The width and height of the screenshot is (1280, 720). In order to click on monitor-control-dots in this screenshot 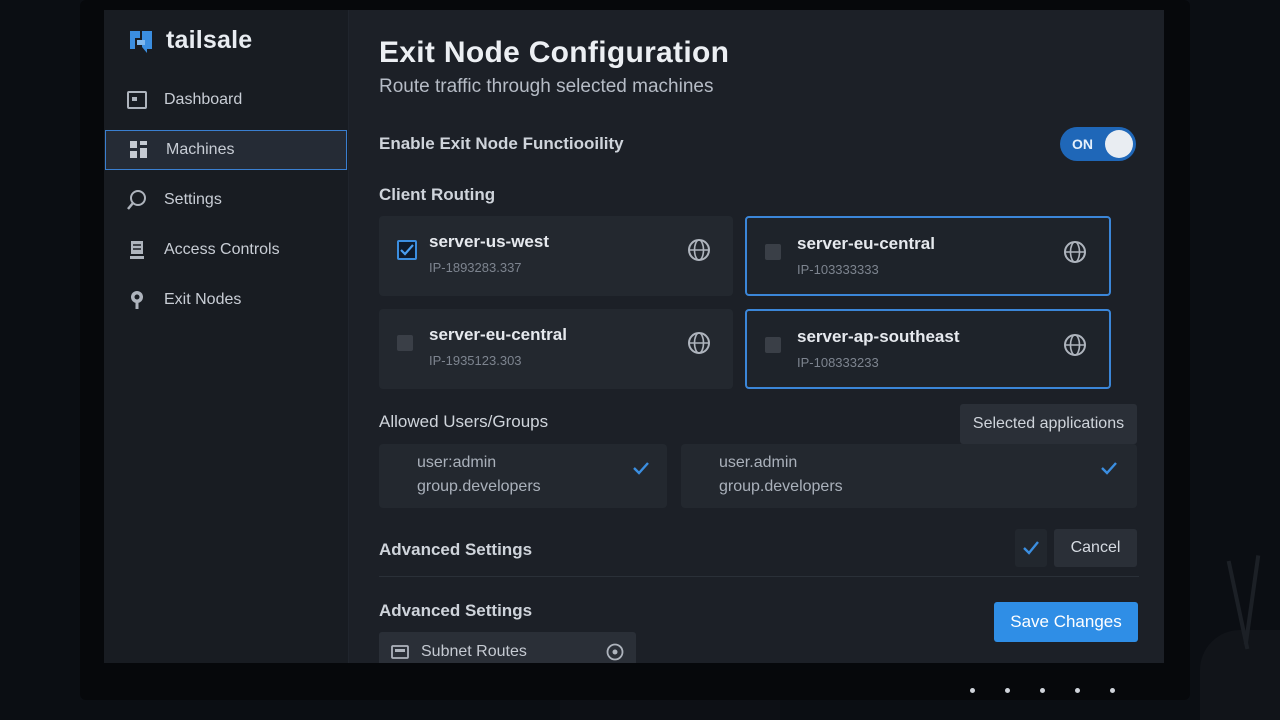, I will do `click(1042, 690)`.